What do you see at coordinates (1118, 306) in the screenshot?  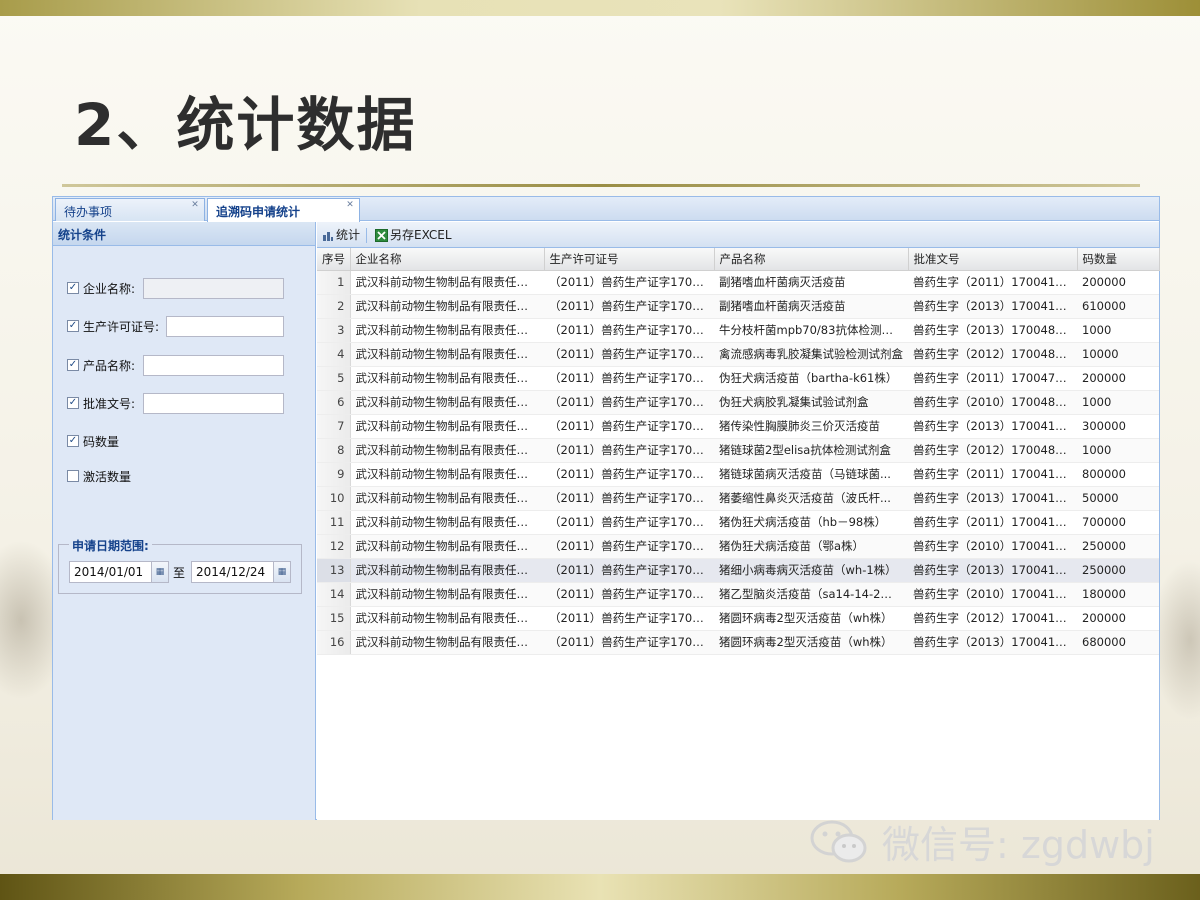 I see `cell-code-count: 610000` at bounding box center [1118, 306].